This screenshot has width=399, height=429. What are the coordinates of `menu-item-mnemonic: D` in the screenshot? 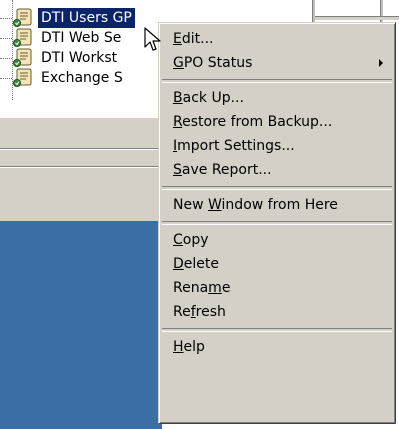 It's located at (178, 264).